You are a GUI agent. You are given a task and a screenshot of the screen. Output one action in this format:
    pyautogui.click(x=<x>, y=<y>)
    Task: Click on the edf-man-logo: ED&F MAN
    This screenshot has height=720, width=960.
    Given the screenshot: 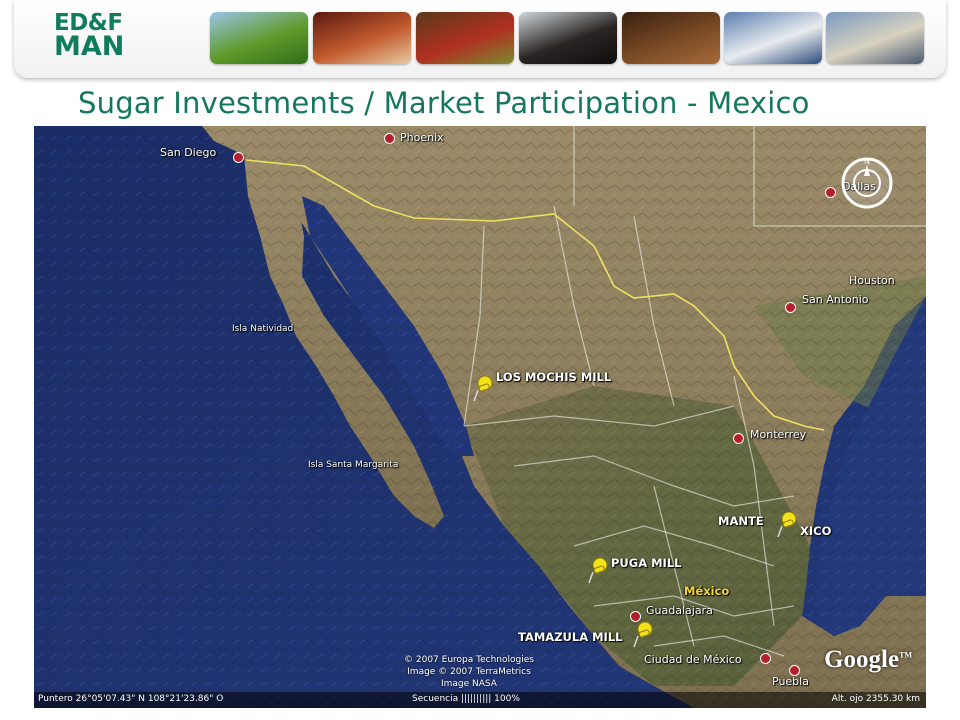 What is the action you would take?
    pyautogui.click(x=89, y=37)
    